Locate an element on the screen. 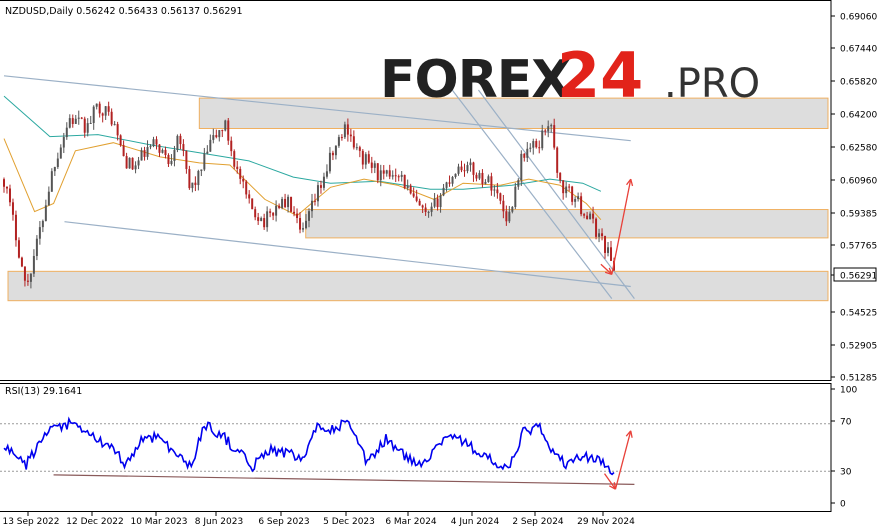 The height and width of the screenshot is (531, 879). time-tick-label: 10 Mar 2023 is located at coordinates (158, 522).